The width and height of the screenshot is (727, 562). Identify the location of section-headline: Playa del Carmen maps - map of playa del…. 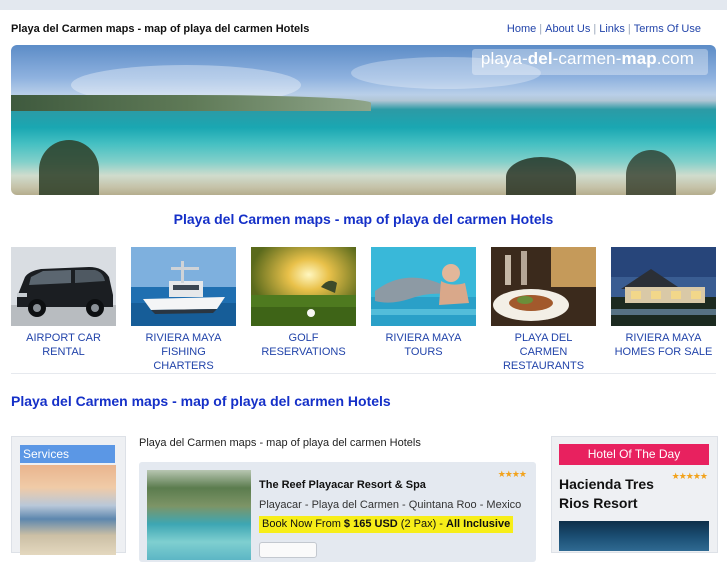
(201, 401).